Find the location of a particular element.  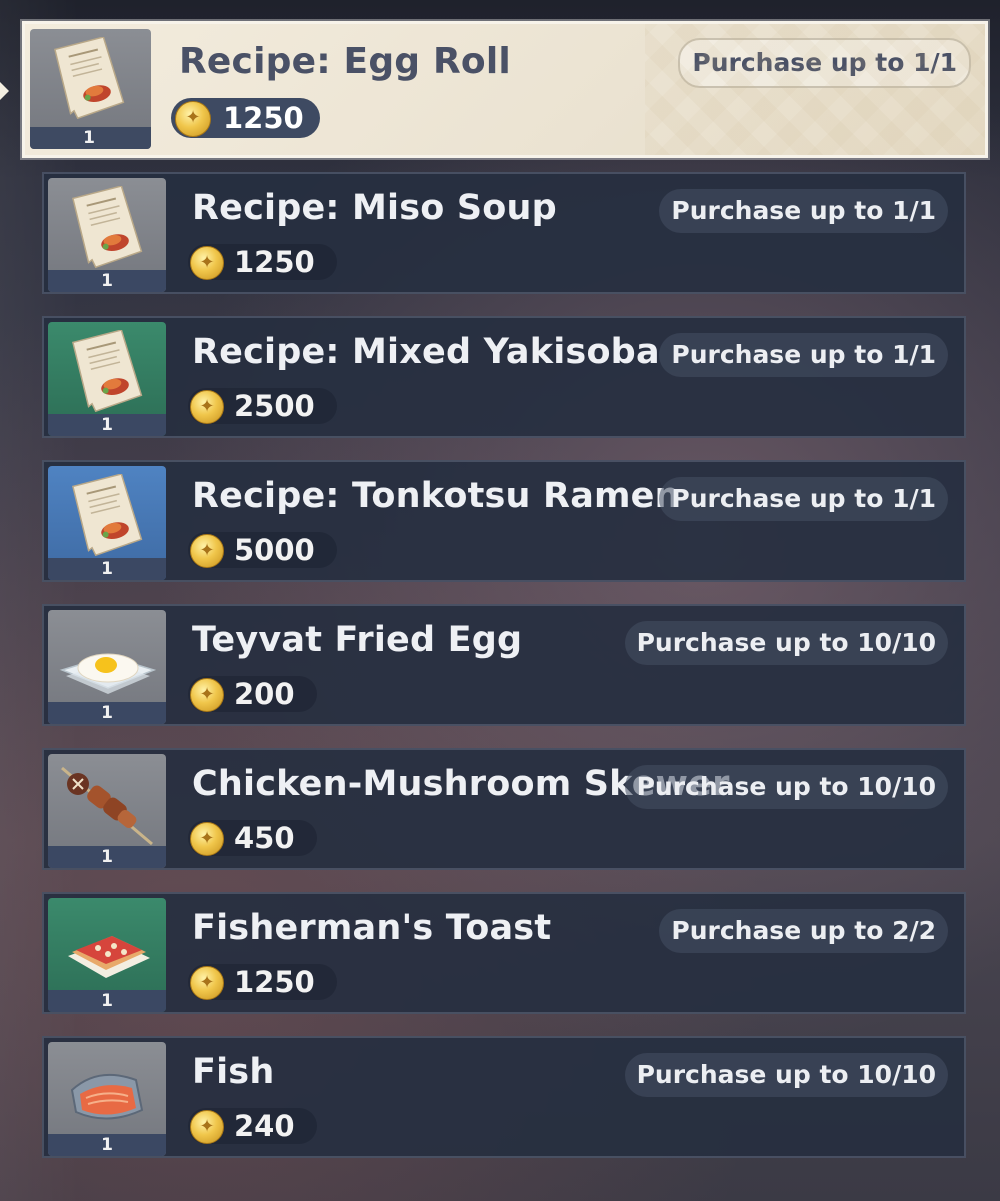

shop-item-row: 1 Recipe: Miso Soup 1250 Purchase up to 1/1 is located at coordinates (504, 233).